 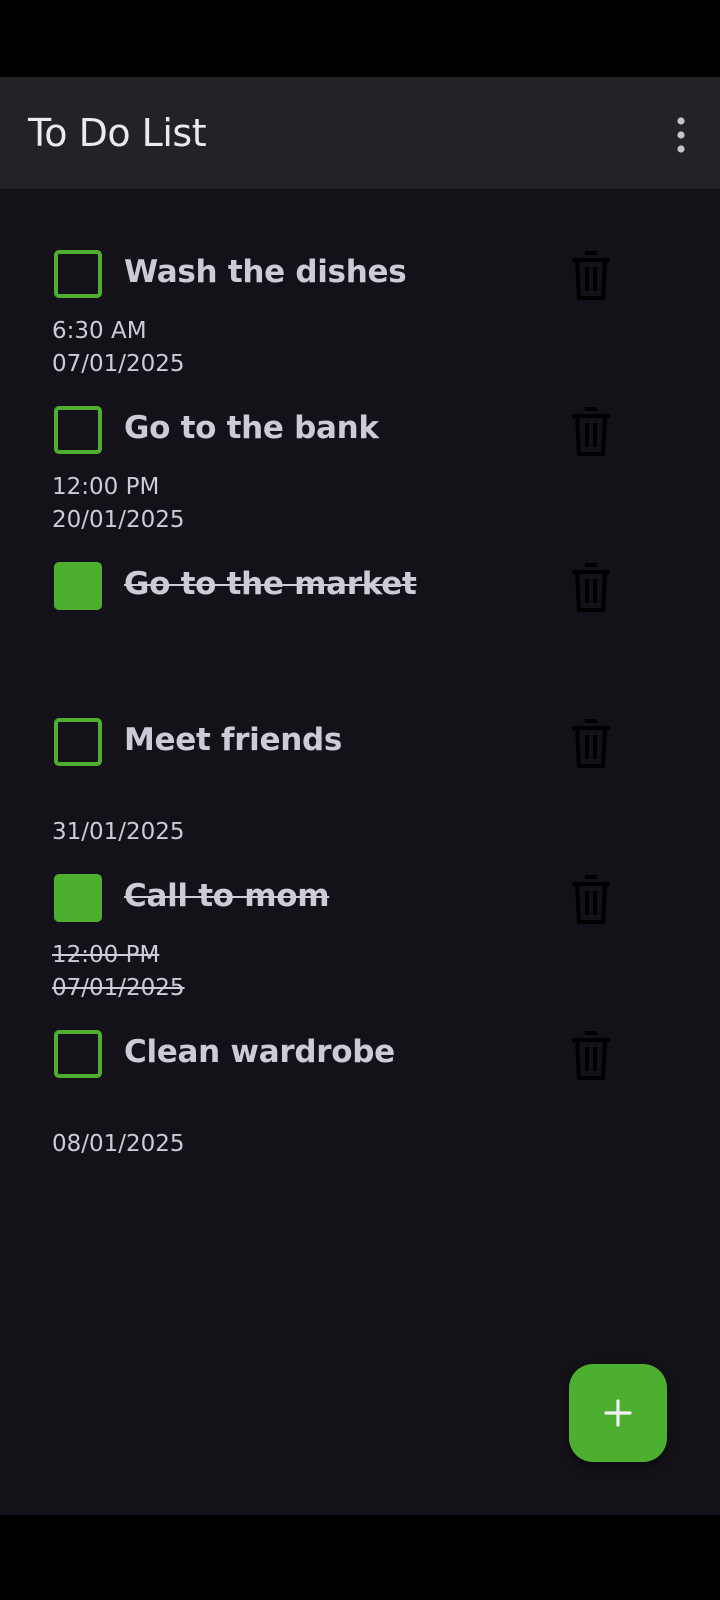 I want to click on task-date: 20/01/2025, so click(x=118, y=520).